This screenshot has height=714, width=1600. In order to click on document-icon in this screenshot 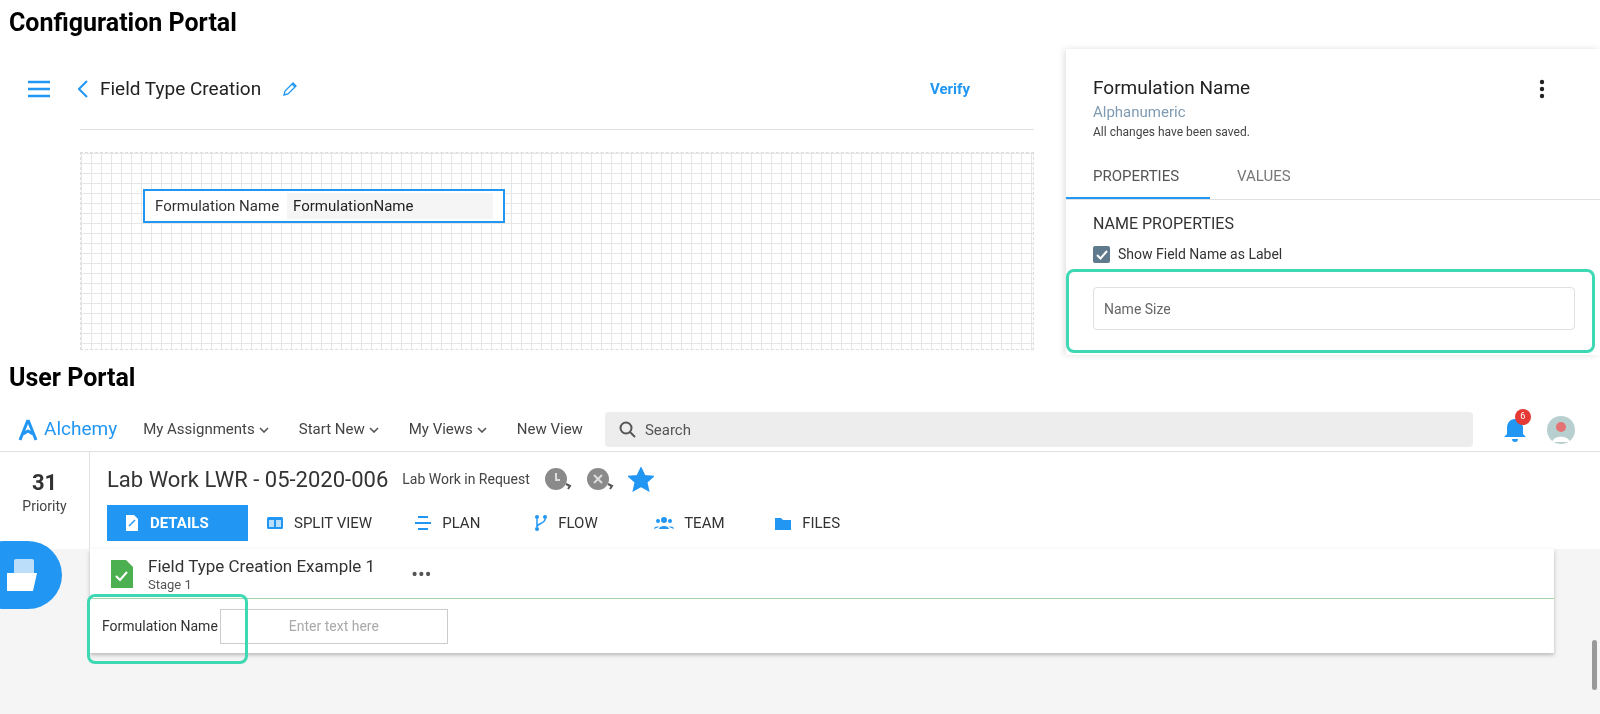, I will do `click(132, 523)`.